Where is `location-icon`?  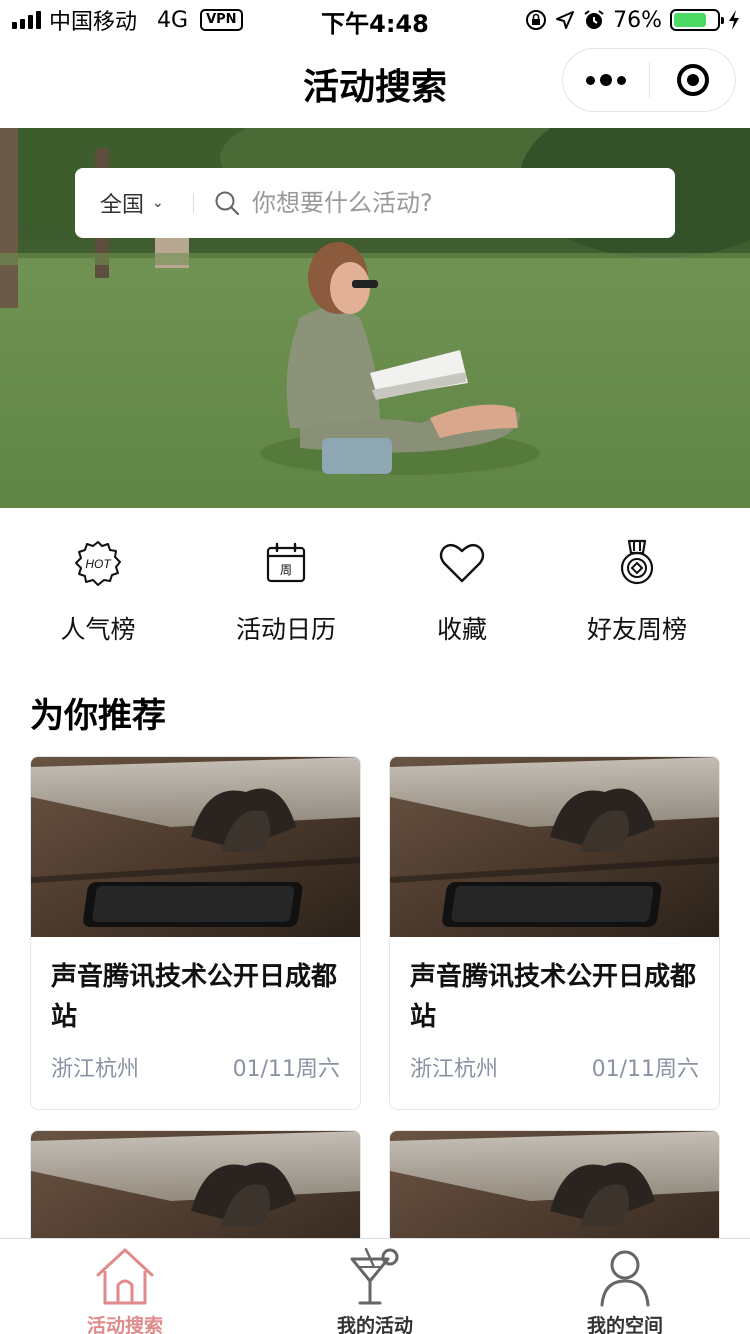
location-icon is located at coordinates (565, 20).